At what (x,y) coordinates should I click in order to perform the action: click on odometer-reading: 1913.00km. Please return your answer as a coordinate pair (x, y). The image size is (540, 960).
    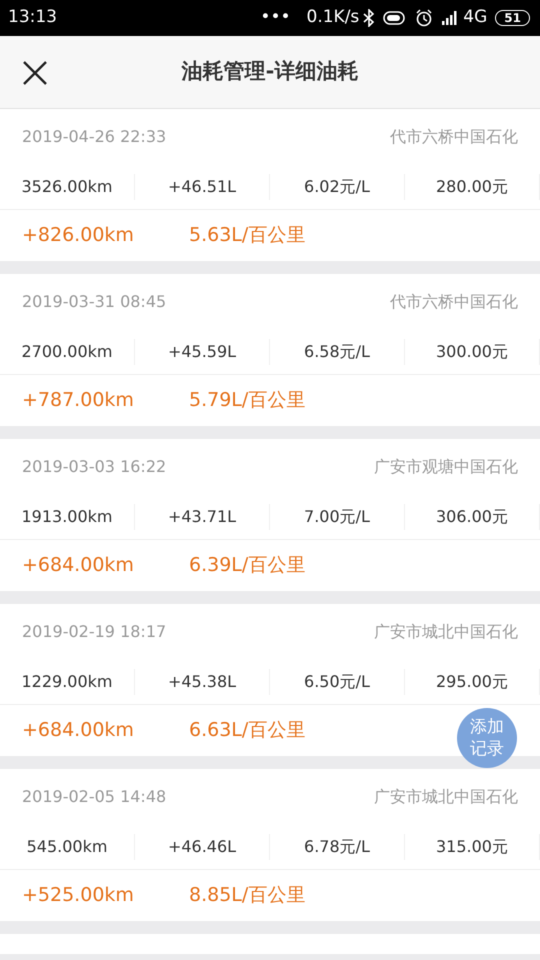
    Looking at the image, I should click on (67, 517).